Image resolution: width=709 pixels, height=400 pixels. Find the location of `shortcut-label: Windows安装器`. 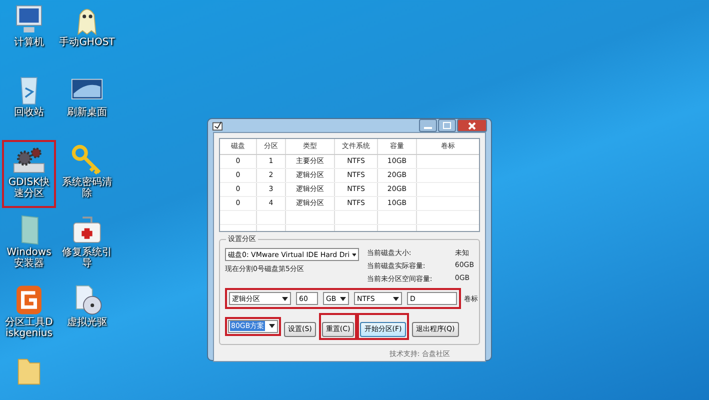

shortcut-label: Windows安装器 is located at coordinates (29, 258).